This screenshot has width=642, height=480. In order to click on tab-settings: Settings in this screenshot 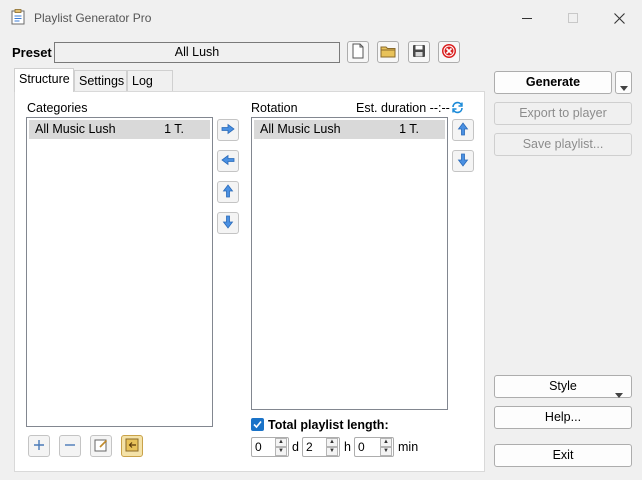, I will do `click(100, 81)`.